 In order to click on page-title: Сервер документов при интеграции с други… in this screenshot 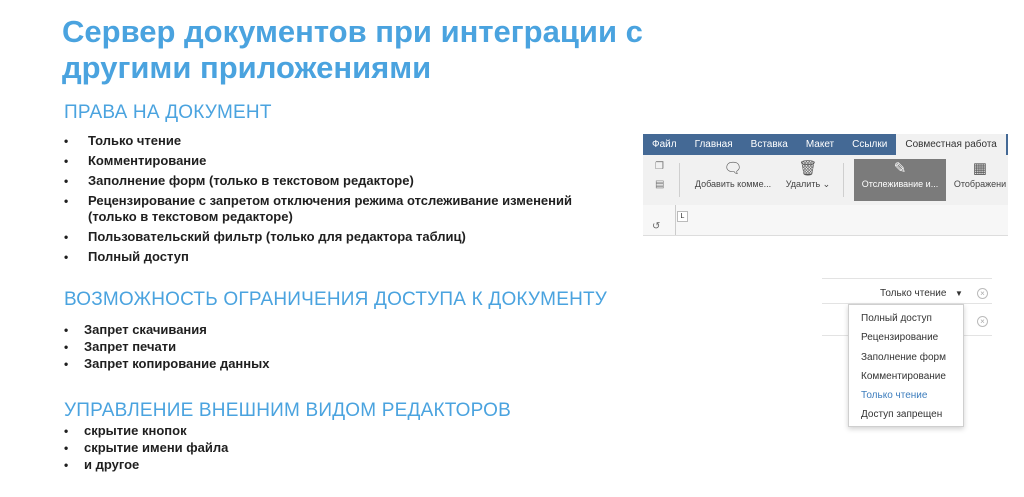, I will do `click(352, 49)`.